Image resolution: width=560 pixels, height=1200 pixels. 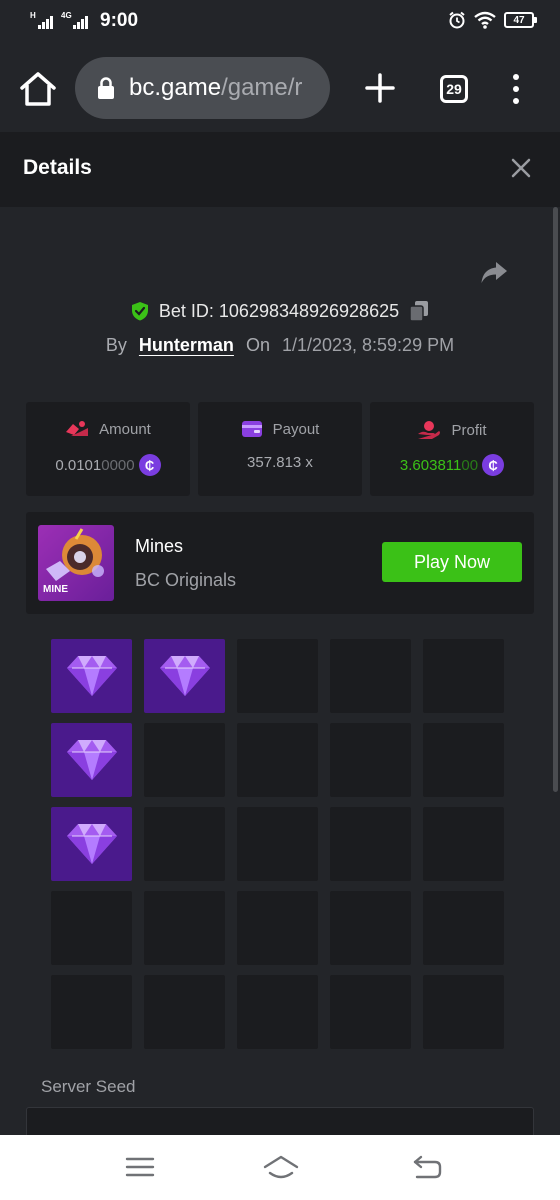 I want to click on username-link: Hunterman, so click(x=186, y=345).